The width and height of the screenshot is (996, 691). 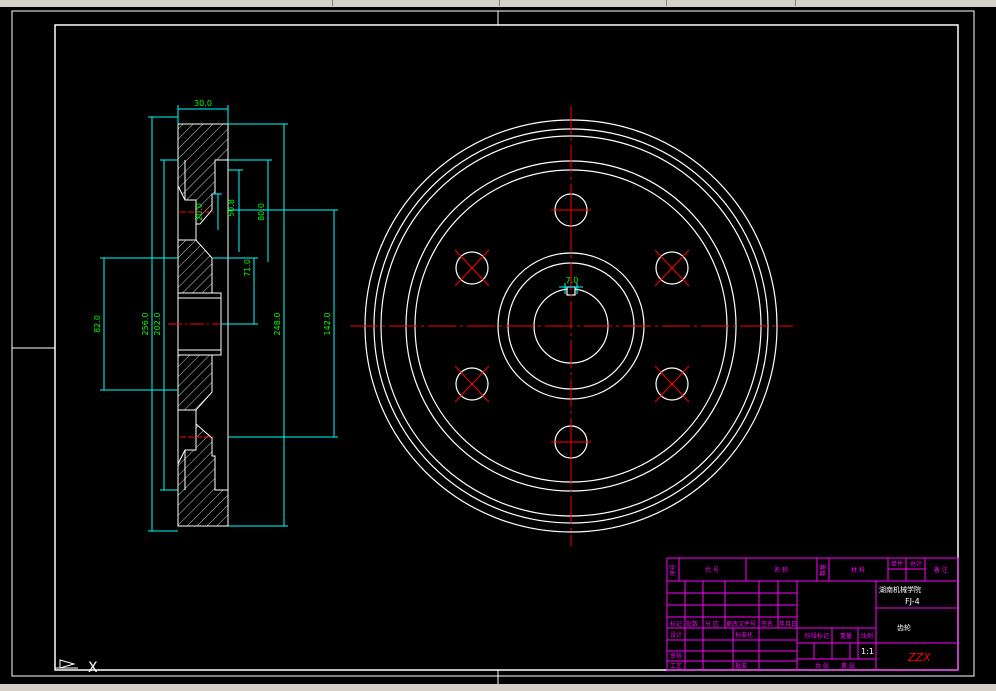 I want to click on tb-count: 处数, so click(x=692, y=624).